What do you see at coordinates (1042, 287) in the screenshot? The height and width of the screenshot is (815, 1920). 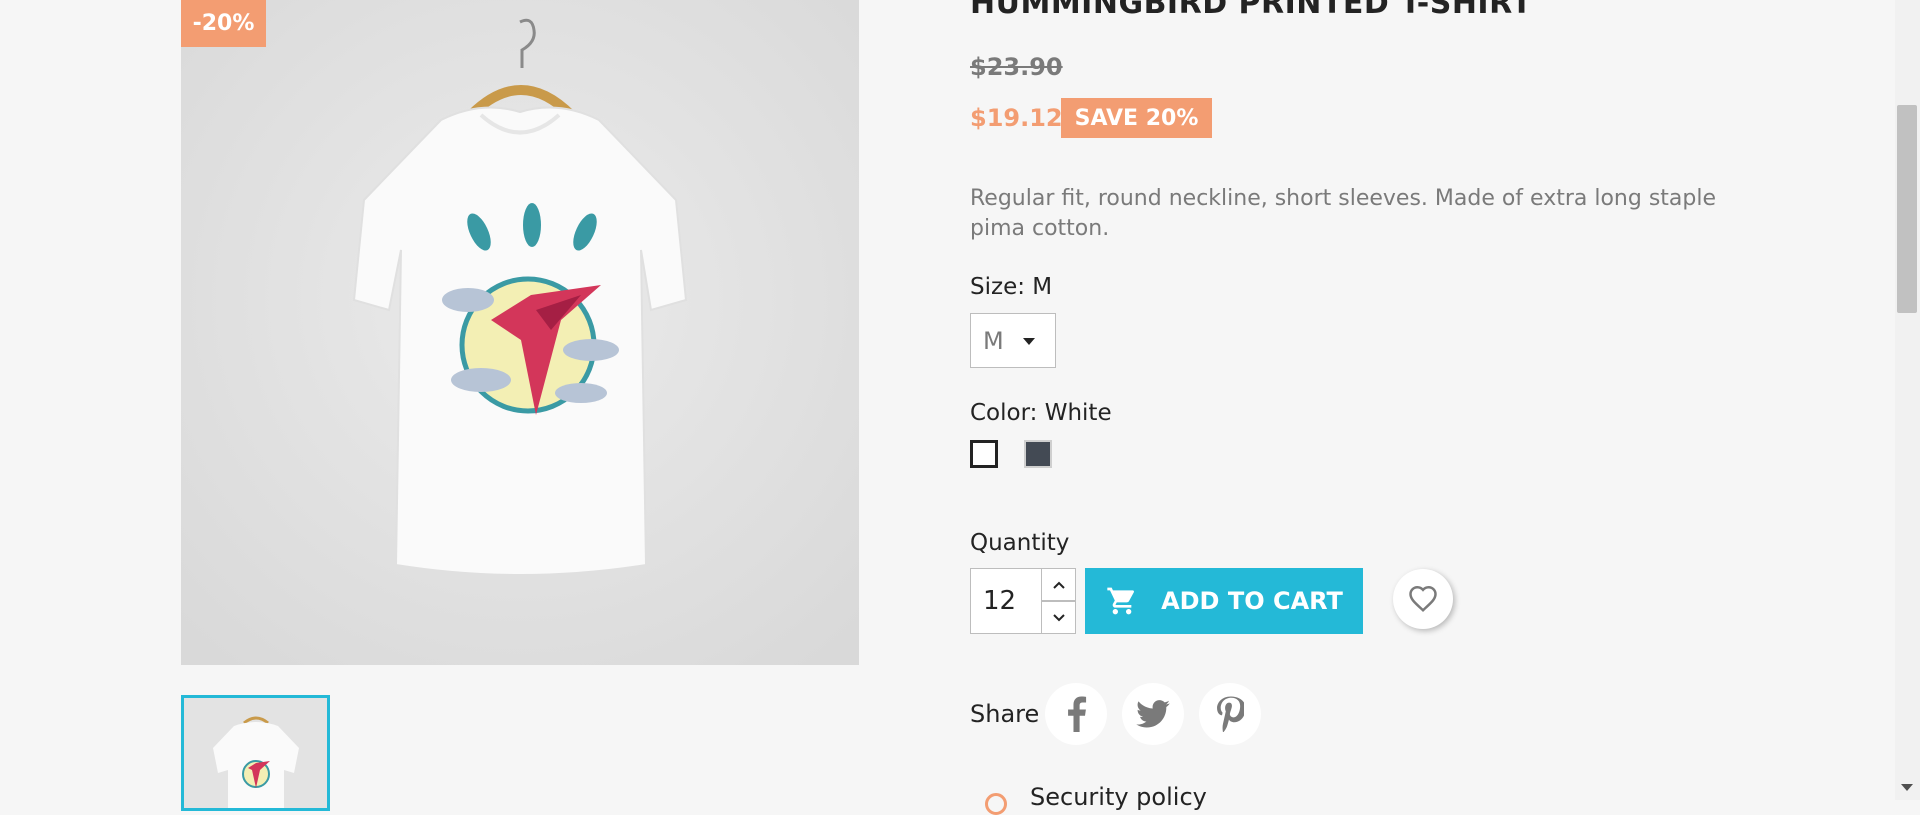 I see `size-label-value: M` at bounding box center [1042, 287].